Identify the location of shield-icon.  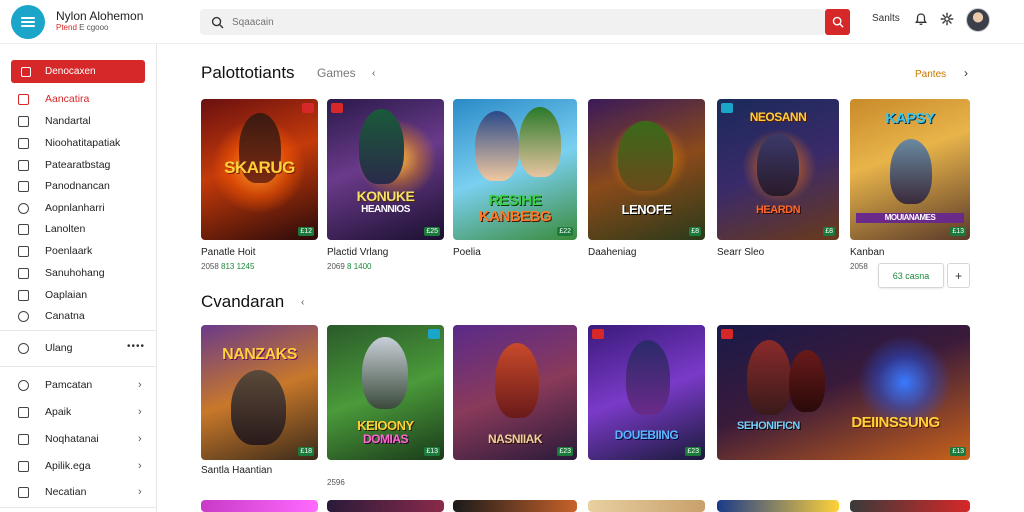
(23, 208).